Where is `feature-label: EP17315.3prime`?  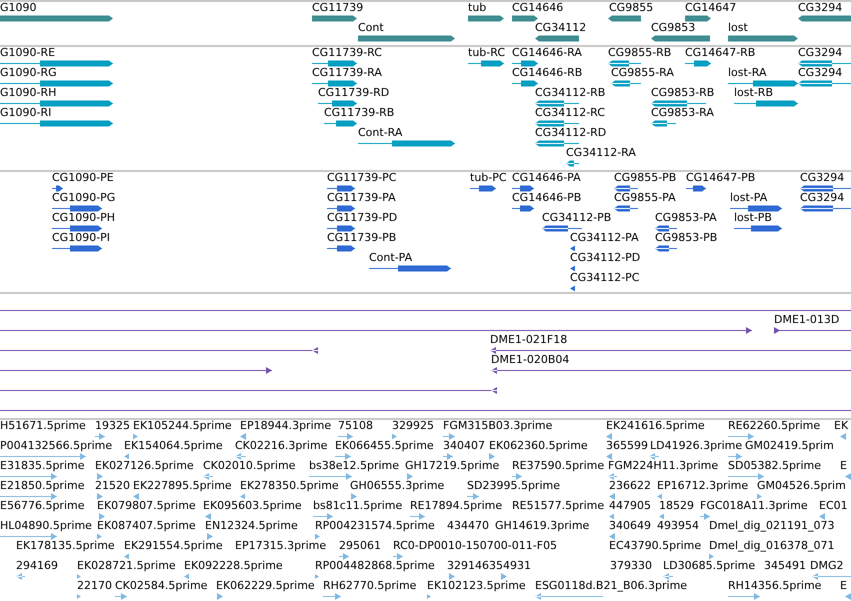
feature-label: EP17315.3prime is located at coordinates (280, 545).